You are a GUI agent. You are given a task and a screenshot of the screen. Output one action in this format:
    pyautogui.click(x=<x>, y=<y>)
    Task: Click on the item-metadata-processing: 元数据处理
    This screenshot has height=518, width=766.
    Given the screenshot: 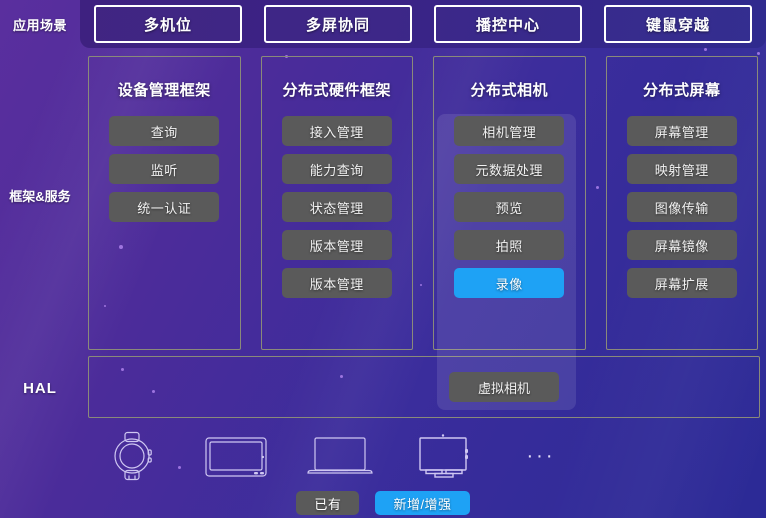 What is the action you would take?
    pyautogui.click(x=509, y=169)
    